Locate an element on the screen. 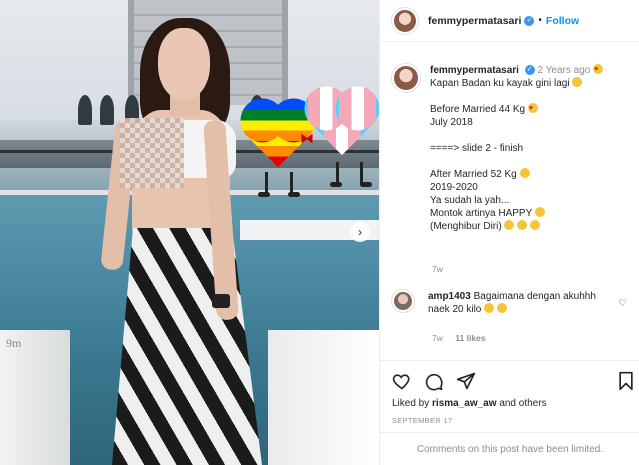 The image size is (639, 465). comment-meta: 7w 11 likes is located at coordinates (459, 338).